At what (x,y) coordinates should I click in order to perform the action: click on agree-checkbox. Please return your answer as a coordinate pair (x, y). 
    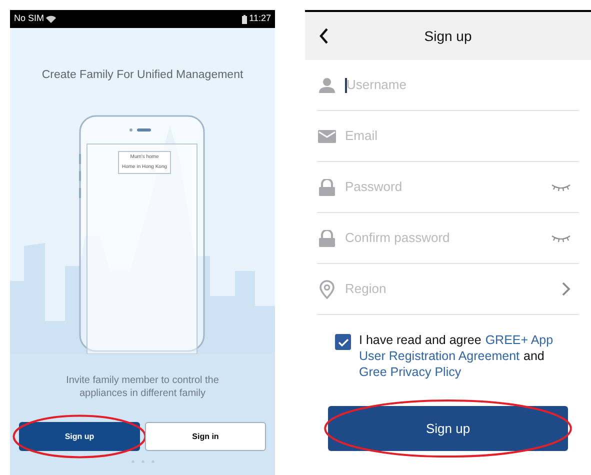
    Looking at the image, I should click on (343, 342).